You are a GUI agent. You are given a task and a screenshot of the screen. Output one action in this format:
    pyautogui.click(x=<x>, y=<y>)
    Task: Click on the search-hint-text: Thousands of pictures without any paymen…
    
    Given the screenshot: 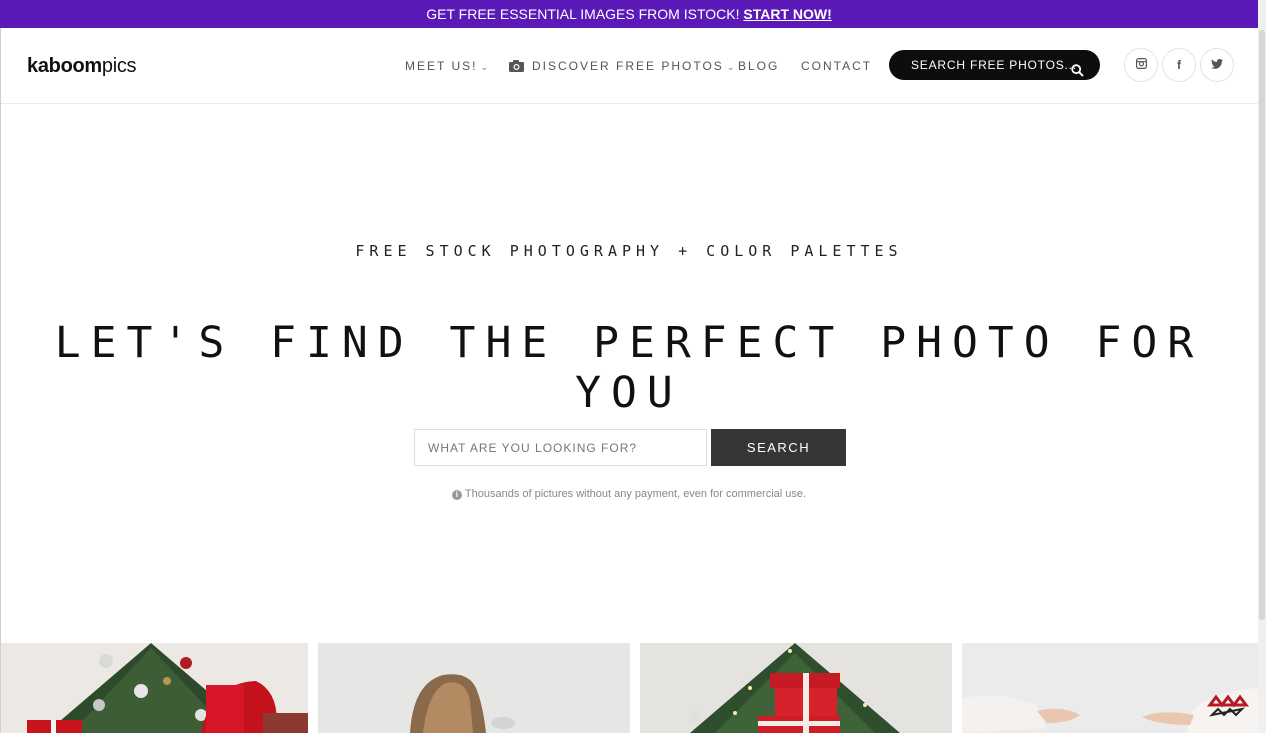 What is the action you would take?
    pyautogui.click(x=635, y=494)
    